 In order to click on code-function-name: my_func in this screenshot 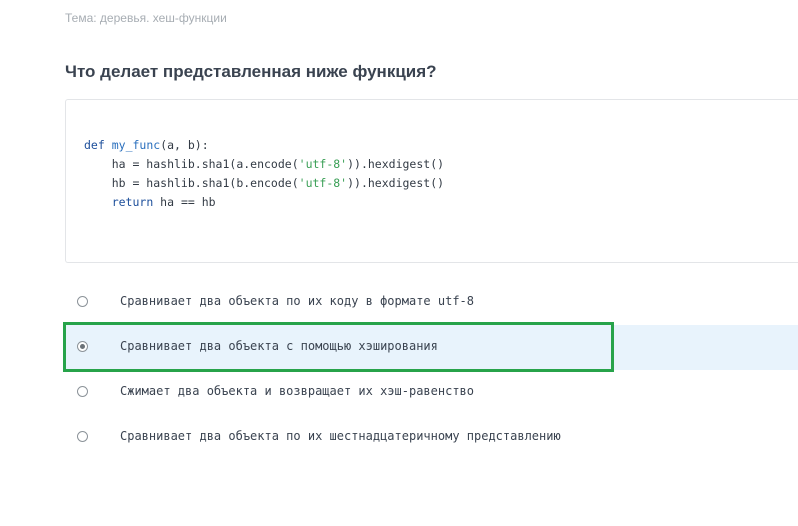, I will do `click(136, 145)`.